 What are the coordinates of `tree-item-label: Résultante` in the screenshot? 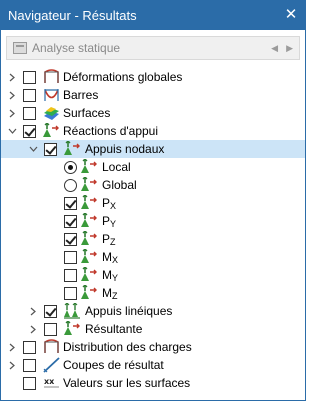 It's located at (114, 329).